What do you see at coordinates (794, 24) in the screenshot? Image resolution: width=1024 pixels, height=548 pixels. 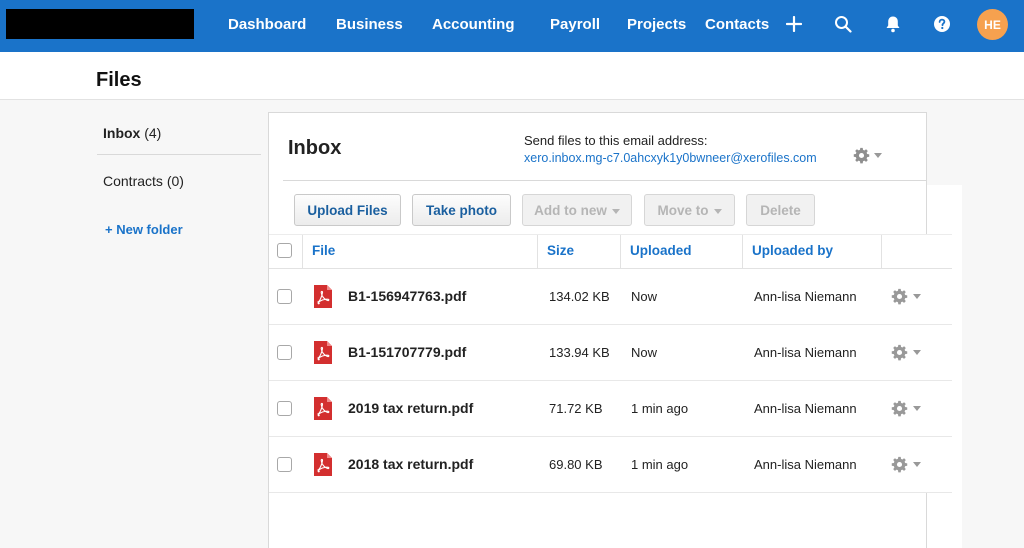 I see `plus-icon` at bounding box center [794, 24].